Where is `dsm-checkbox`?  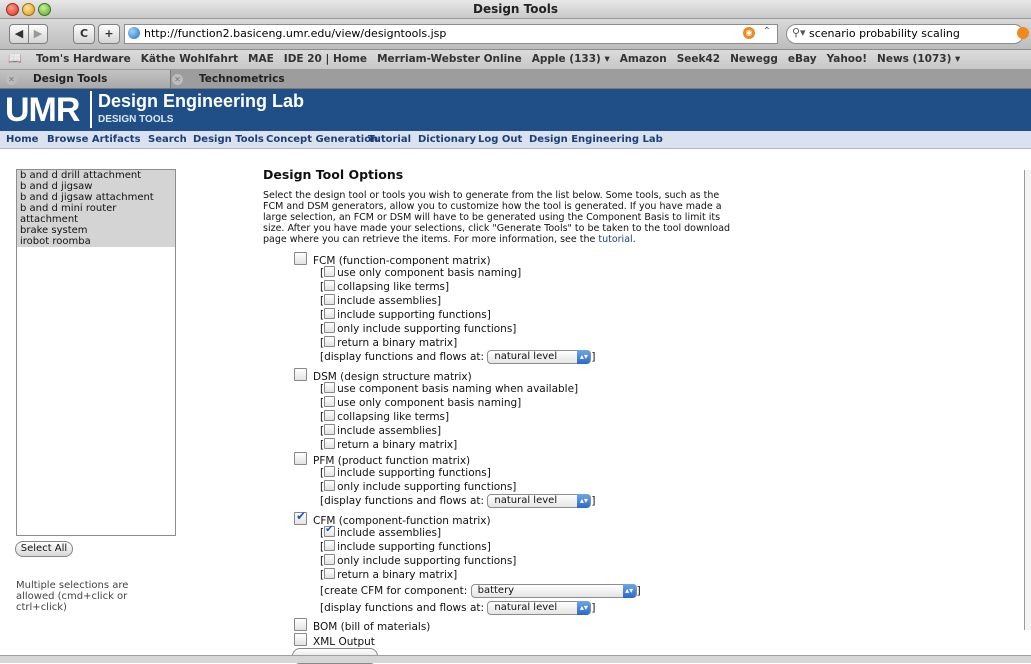 dsm-checkbox is located at coordinates (300, 374).